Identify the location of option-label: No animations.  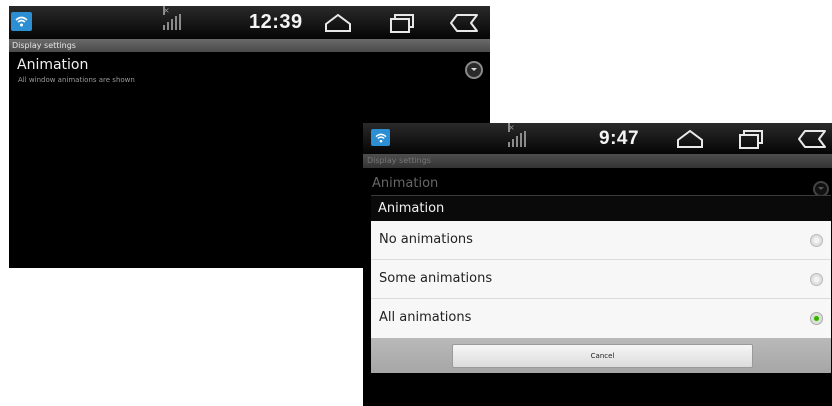
(426, 239).